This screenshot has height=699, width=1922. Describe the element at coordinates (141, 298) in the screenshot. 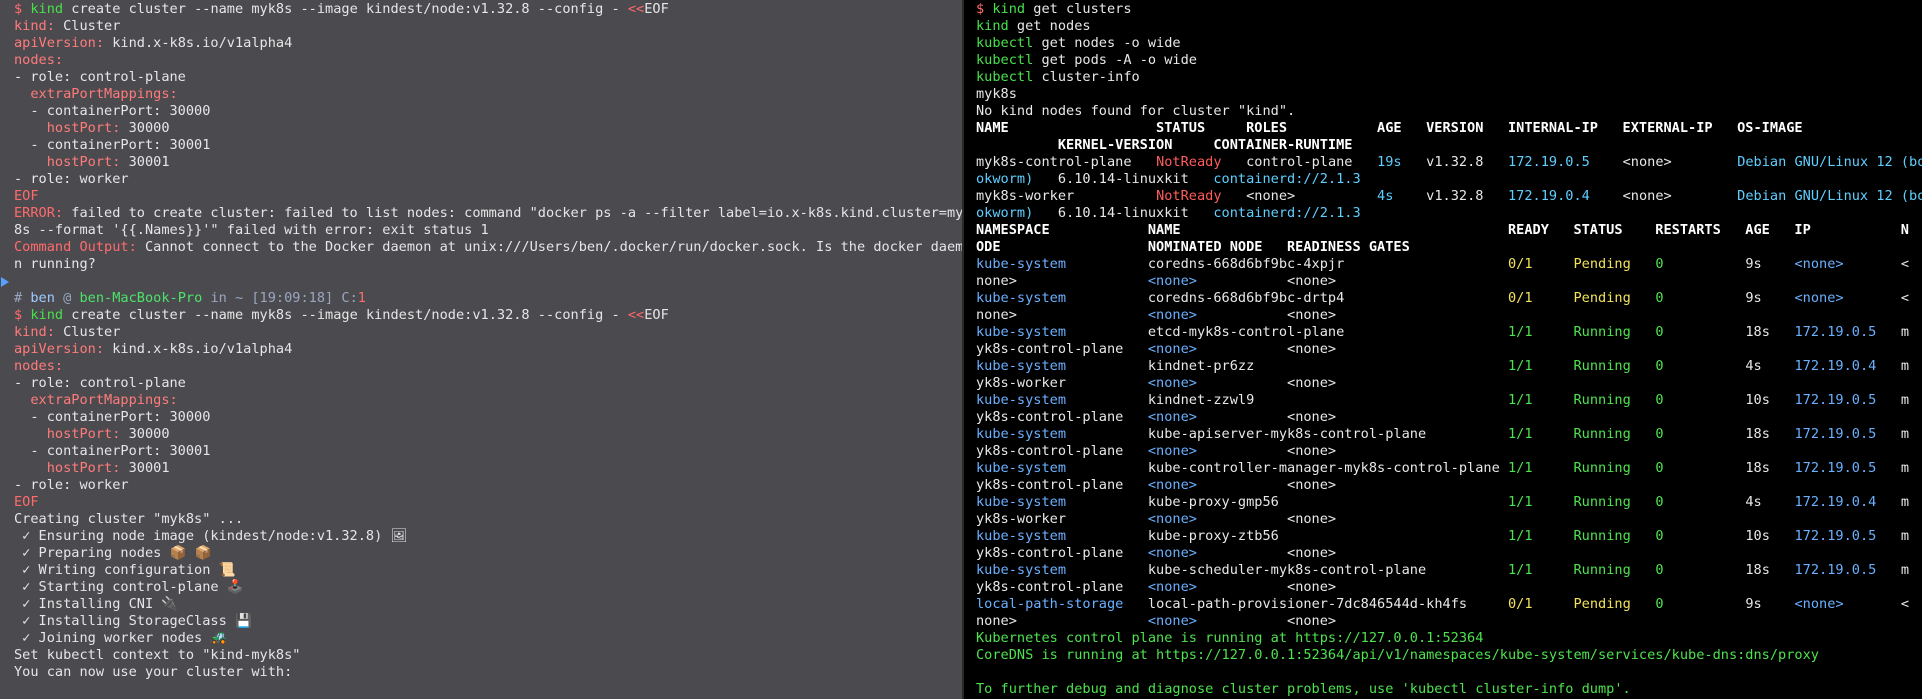

I see `terminal-text-segment: ben-MacBook-Pro` at that location.